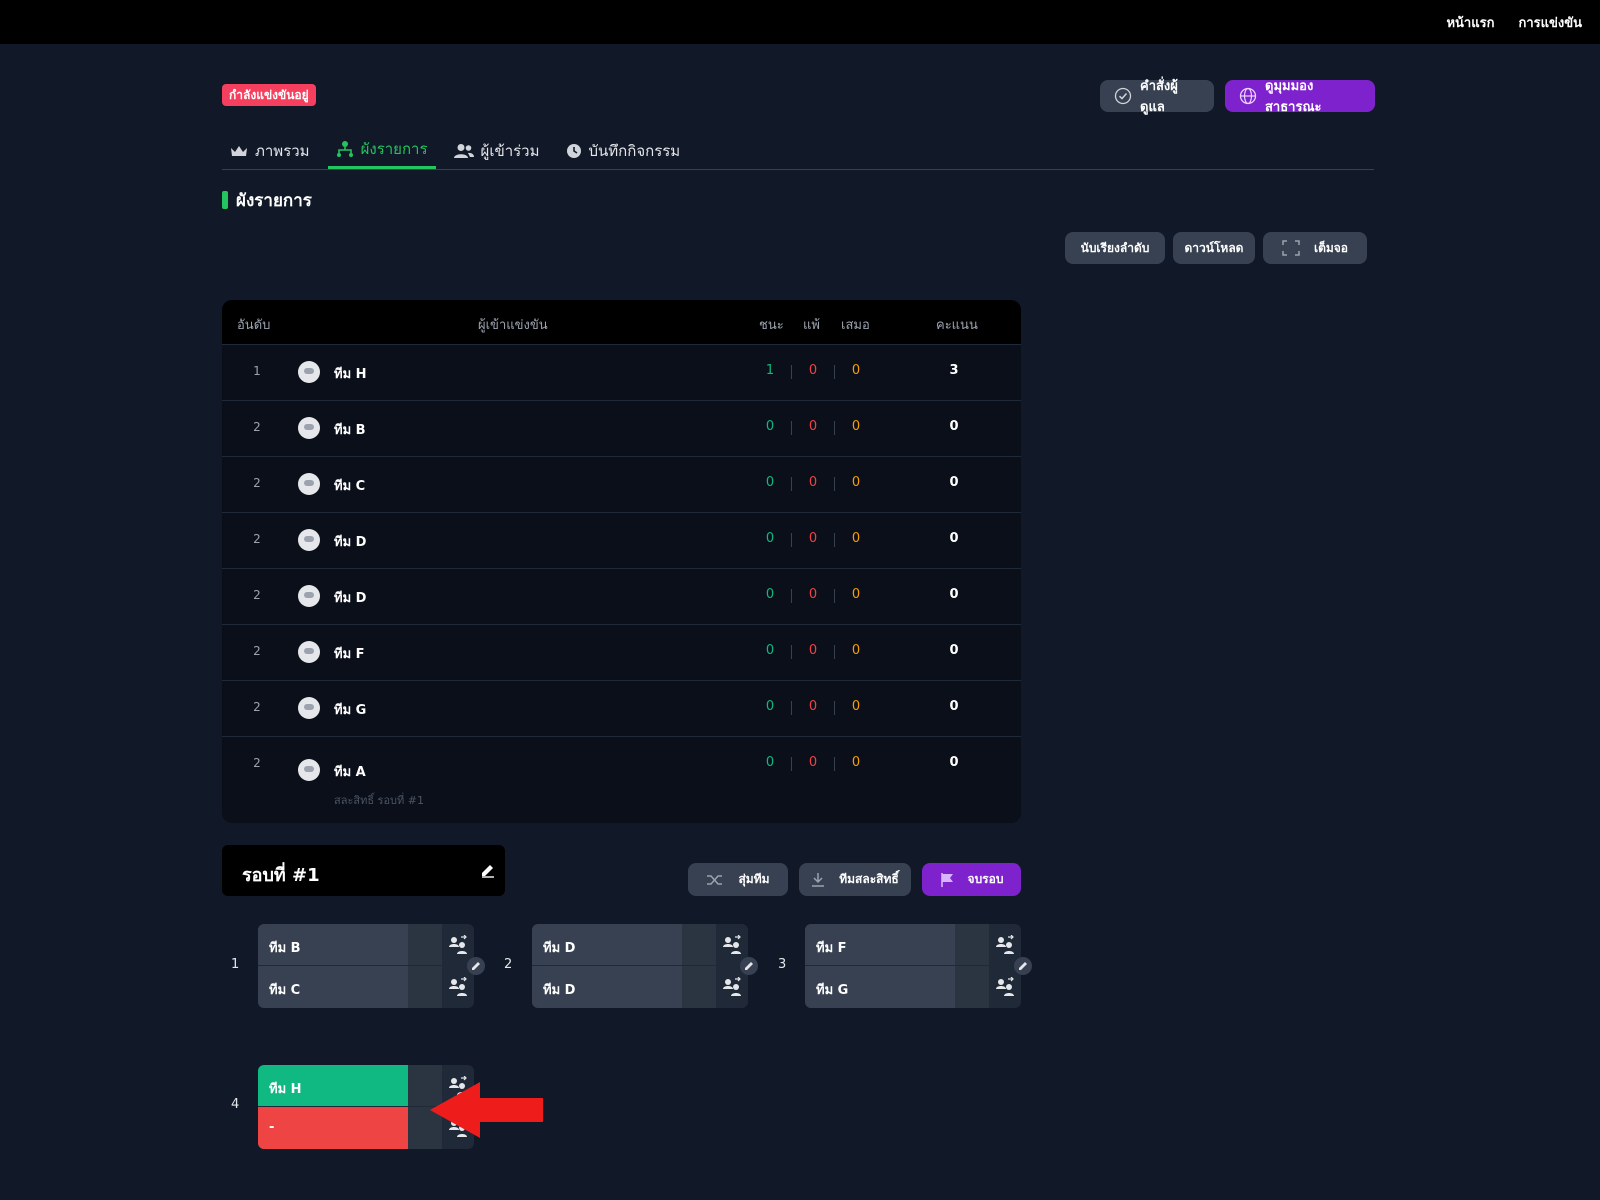 The image size is (1600, 1200). I want to click on tab-activity-log: บันทึกกิจกรรม, so click(623, 150).